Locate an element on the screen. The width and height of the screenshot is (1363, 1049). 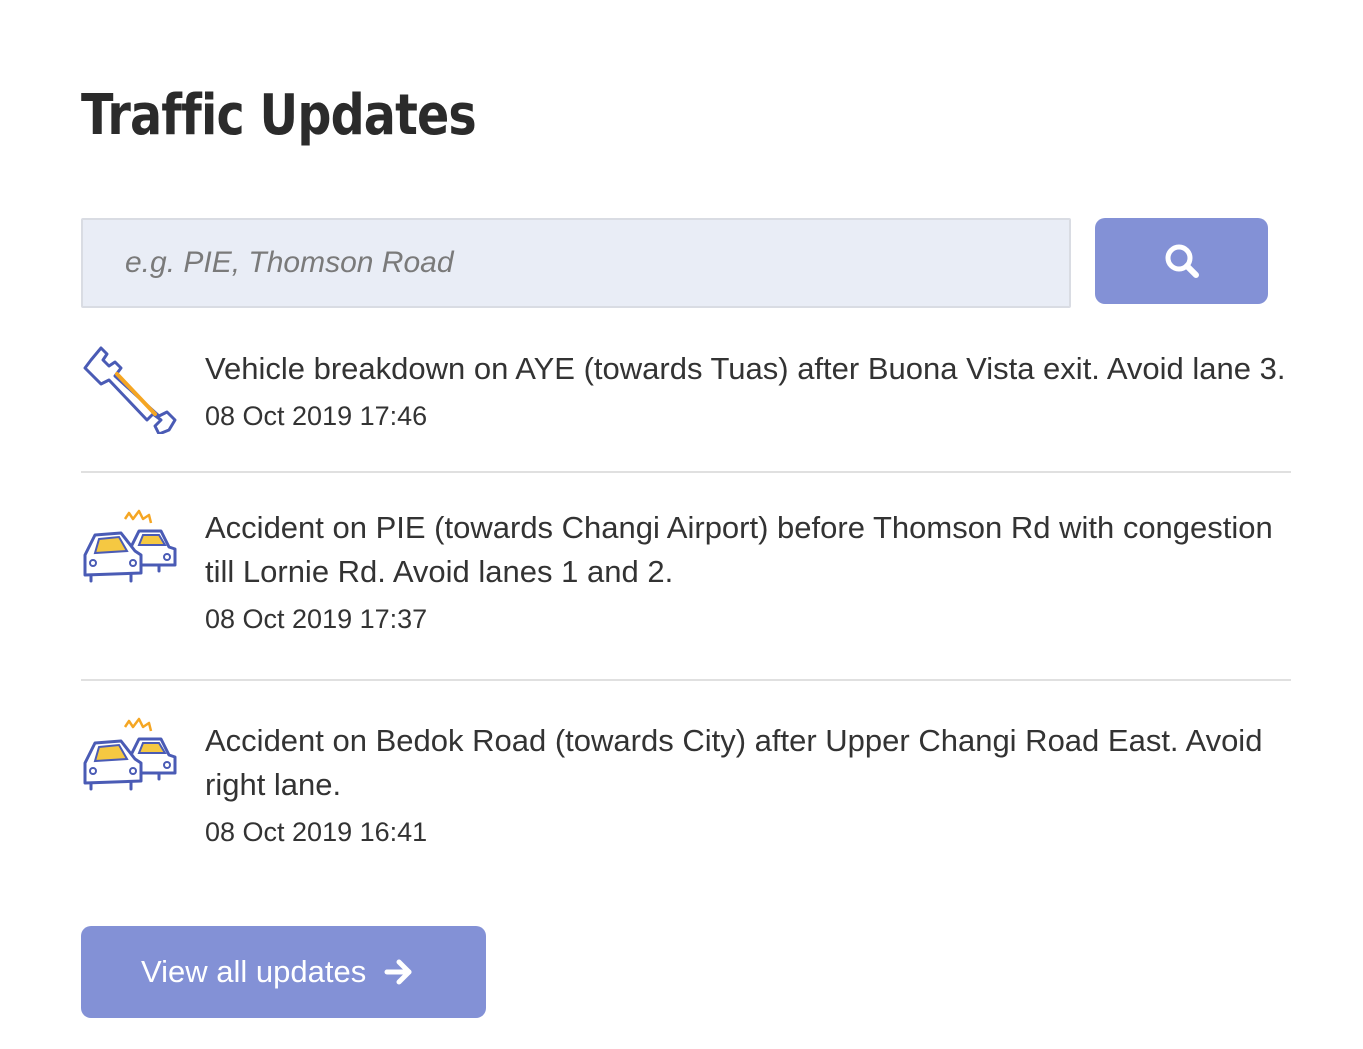
search-bar is located at coordinates (674, 263).